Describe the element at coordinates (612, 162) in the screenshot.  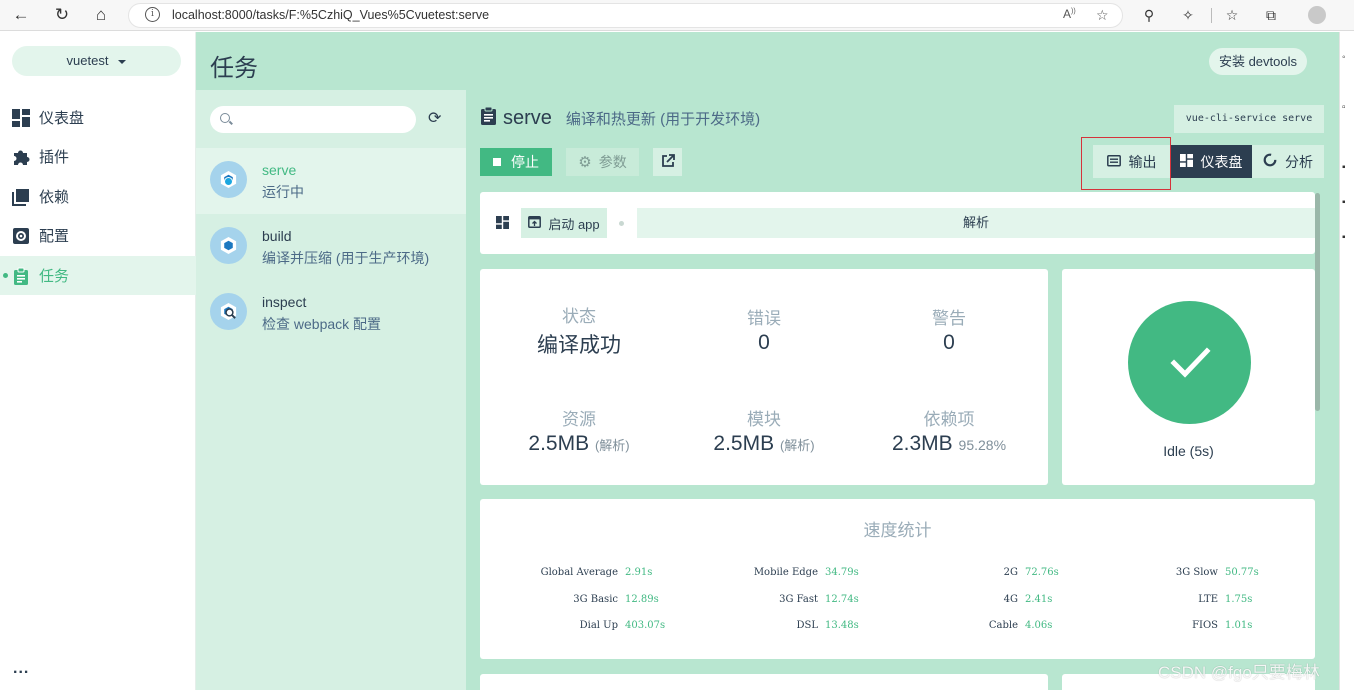
I see `parameters-button-label: 参数` at that location.